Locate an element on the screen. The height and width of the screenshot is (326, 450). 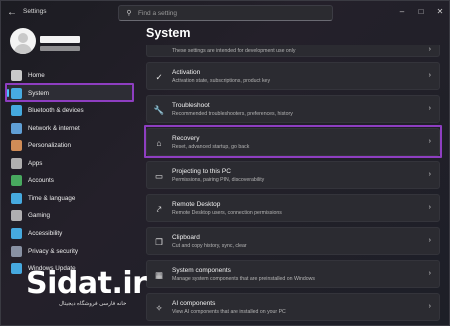
remote-desktop-icon: ⤤ is located at coordinates (159, 208).